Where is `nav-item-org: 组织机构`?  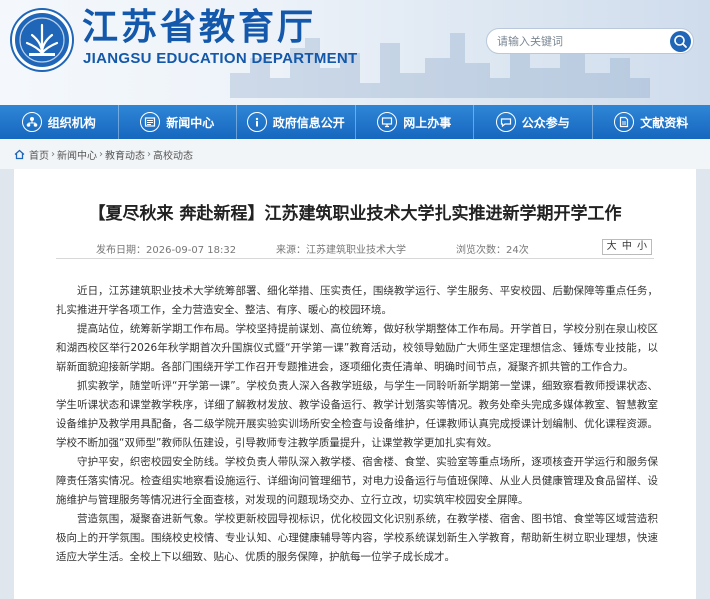
nav-item-org: 组织机构 is located at coordinates (59, 122).